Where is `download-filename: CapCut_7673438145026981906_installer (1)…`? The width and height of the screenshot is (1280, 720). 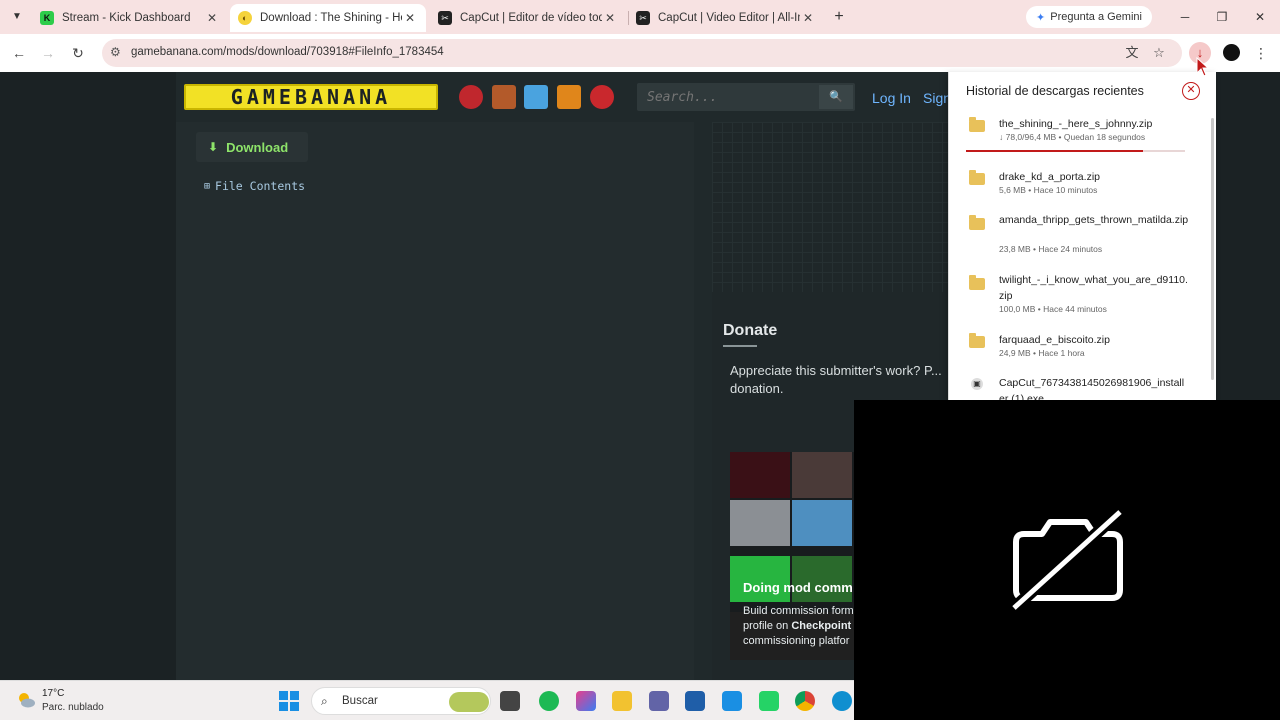
download-filename: CapCut_7673438145026981906_installer (1)… is located at coordinates (1092, 388).